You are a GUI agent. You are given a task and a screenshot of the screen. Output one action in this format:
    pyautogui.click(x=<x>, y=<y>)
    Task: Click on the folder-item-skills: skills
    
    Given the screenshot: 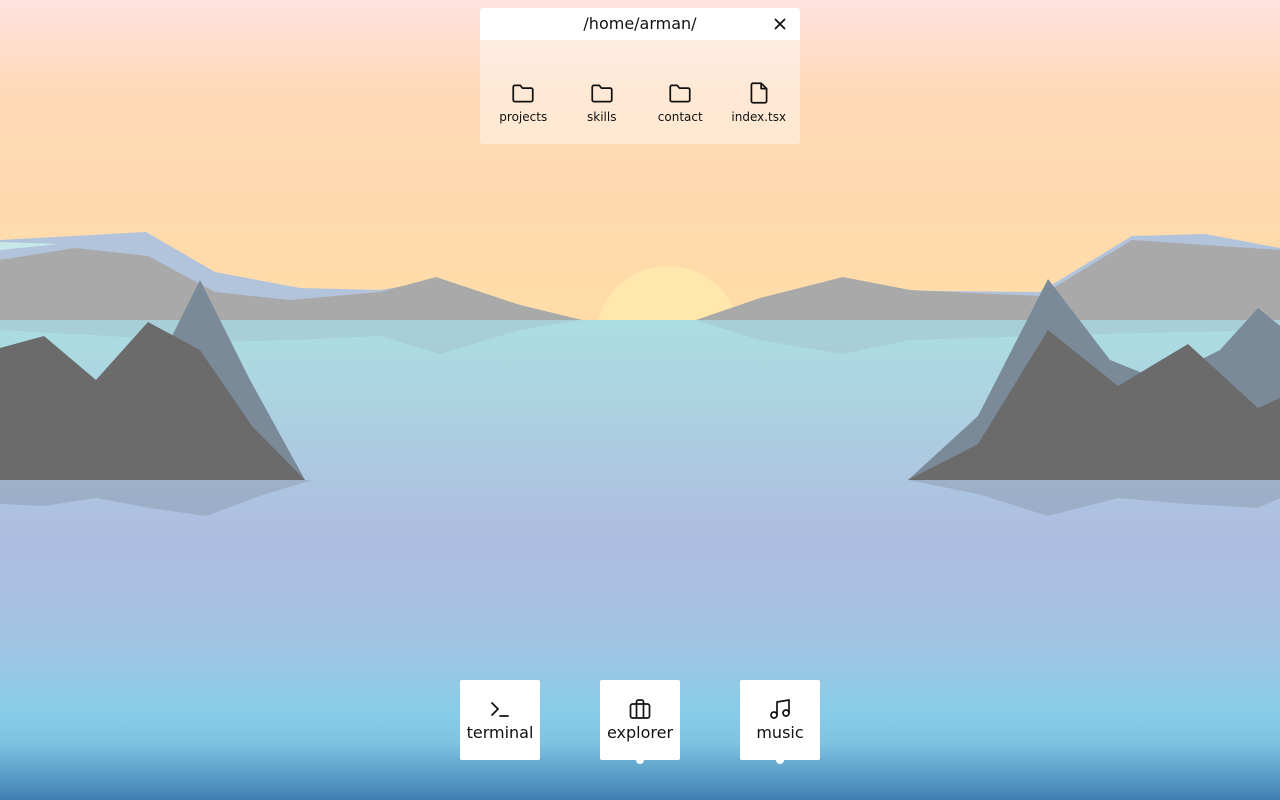 What is the action you would take?
    pyautogui.click(x=602, y=92)
    